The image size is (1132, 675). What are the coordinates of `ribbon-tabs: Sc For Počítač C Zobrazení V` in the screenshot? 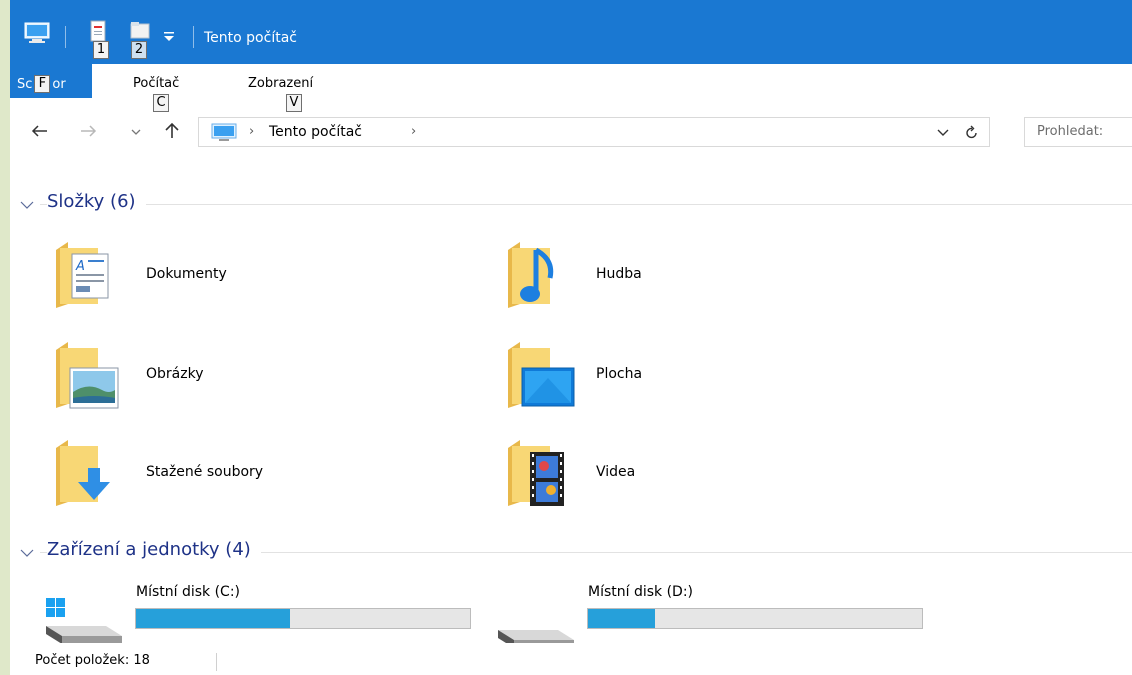 It's located at (571, 88).